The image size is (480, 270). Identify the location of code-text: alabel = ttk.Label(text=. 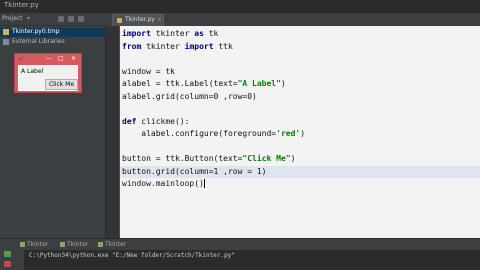
(180, 83).